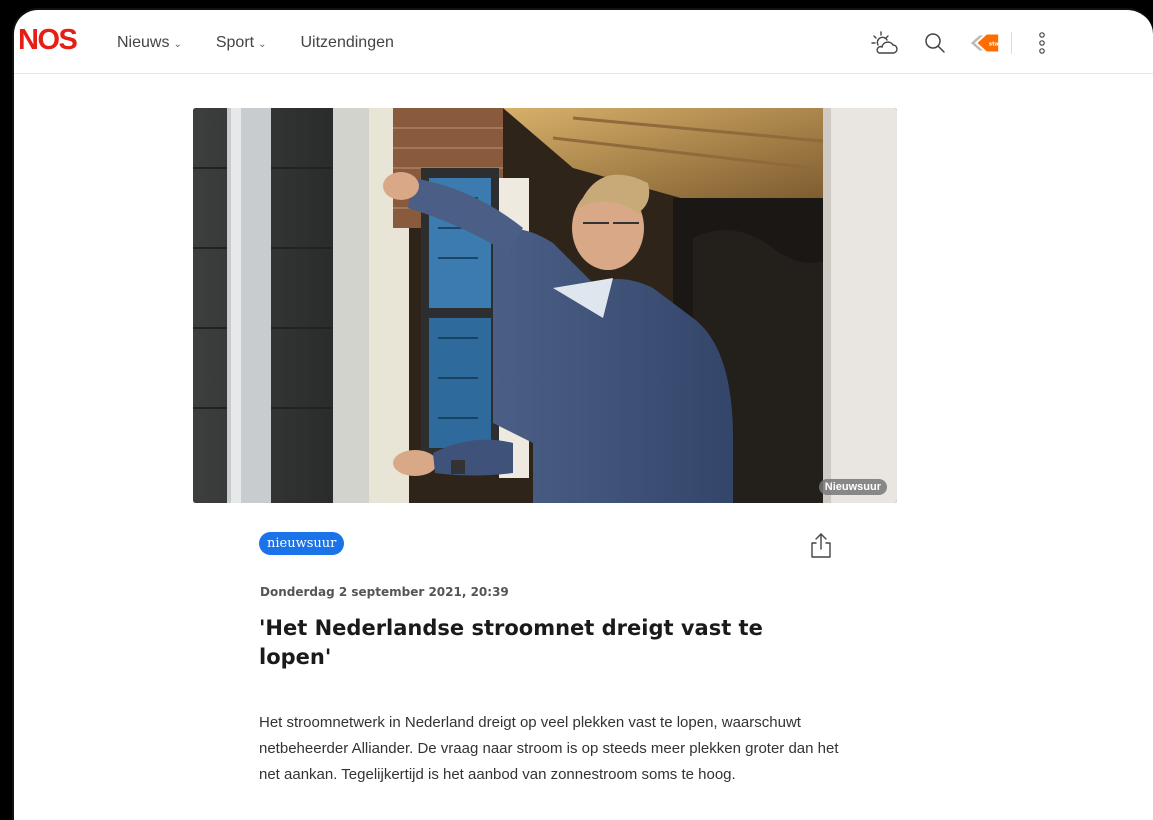 The height and width of the screenshot is (820, 1153). I want to click on article-date: Donderdag 2 september 2021, 20:39, so click(384, 592).